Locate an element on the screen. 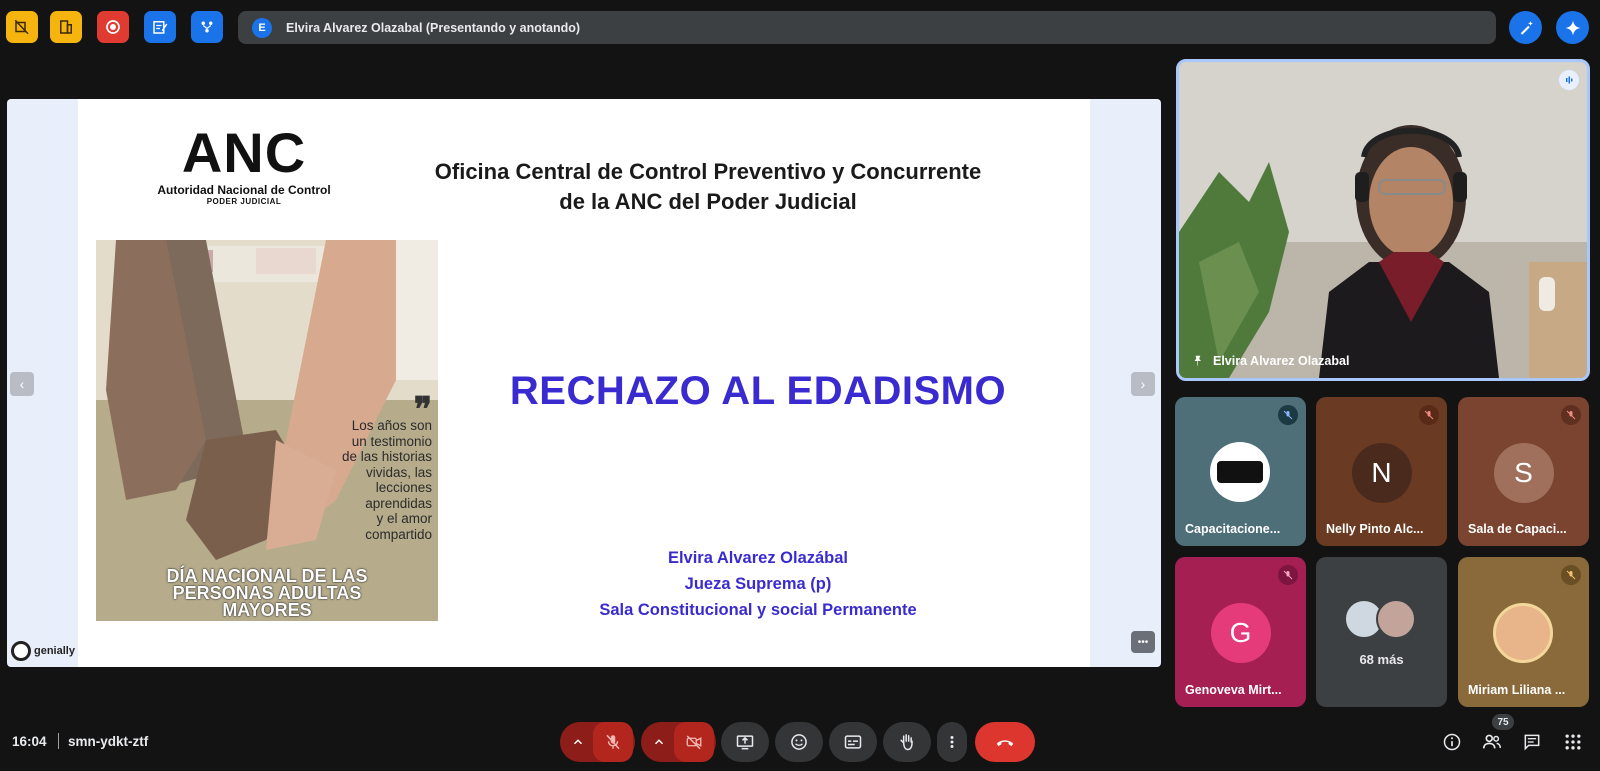  sparkle-icon is located at coordinates (1572, 27).